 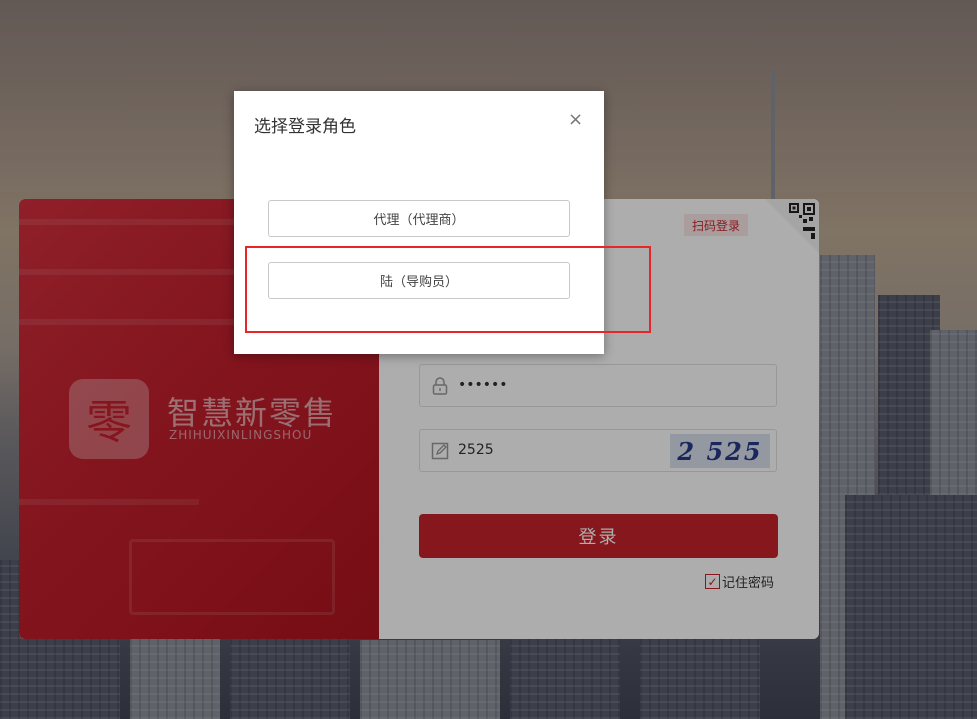 What do you see at coordinates (305, 127) in the screenshot?
I see `dialog-title: 选择登录角色` at bounding box center [305, 127].